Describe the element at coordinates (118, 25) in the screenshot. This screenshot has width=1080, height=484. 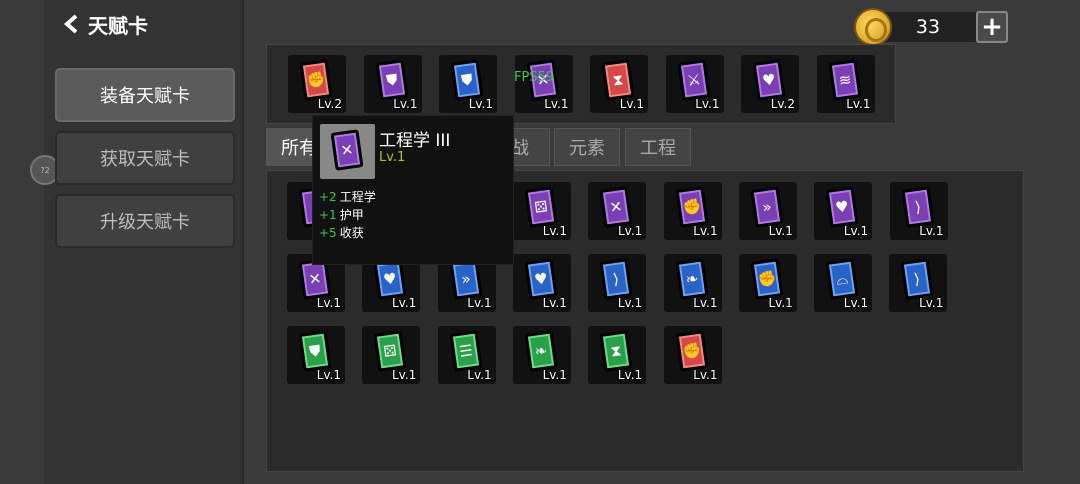
I see `page-title: 天赋卡` at that location.